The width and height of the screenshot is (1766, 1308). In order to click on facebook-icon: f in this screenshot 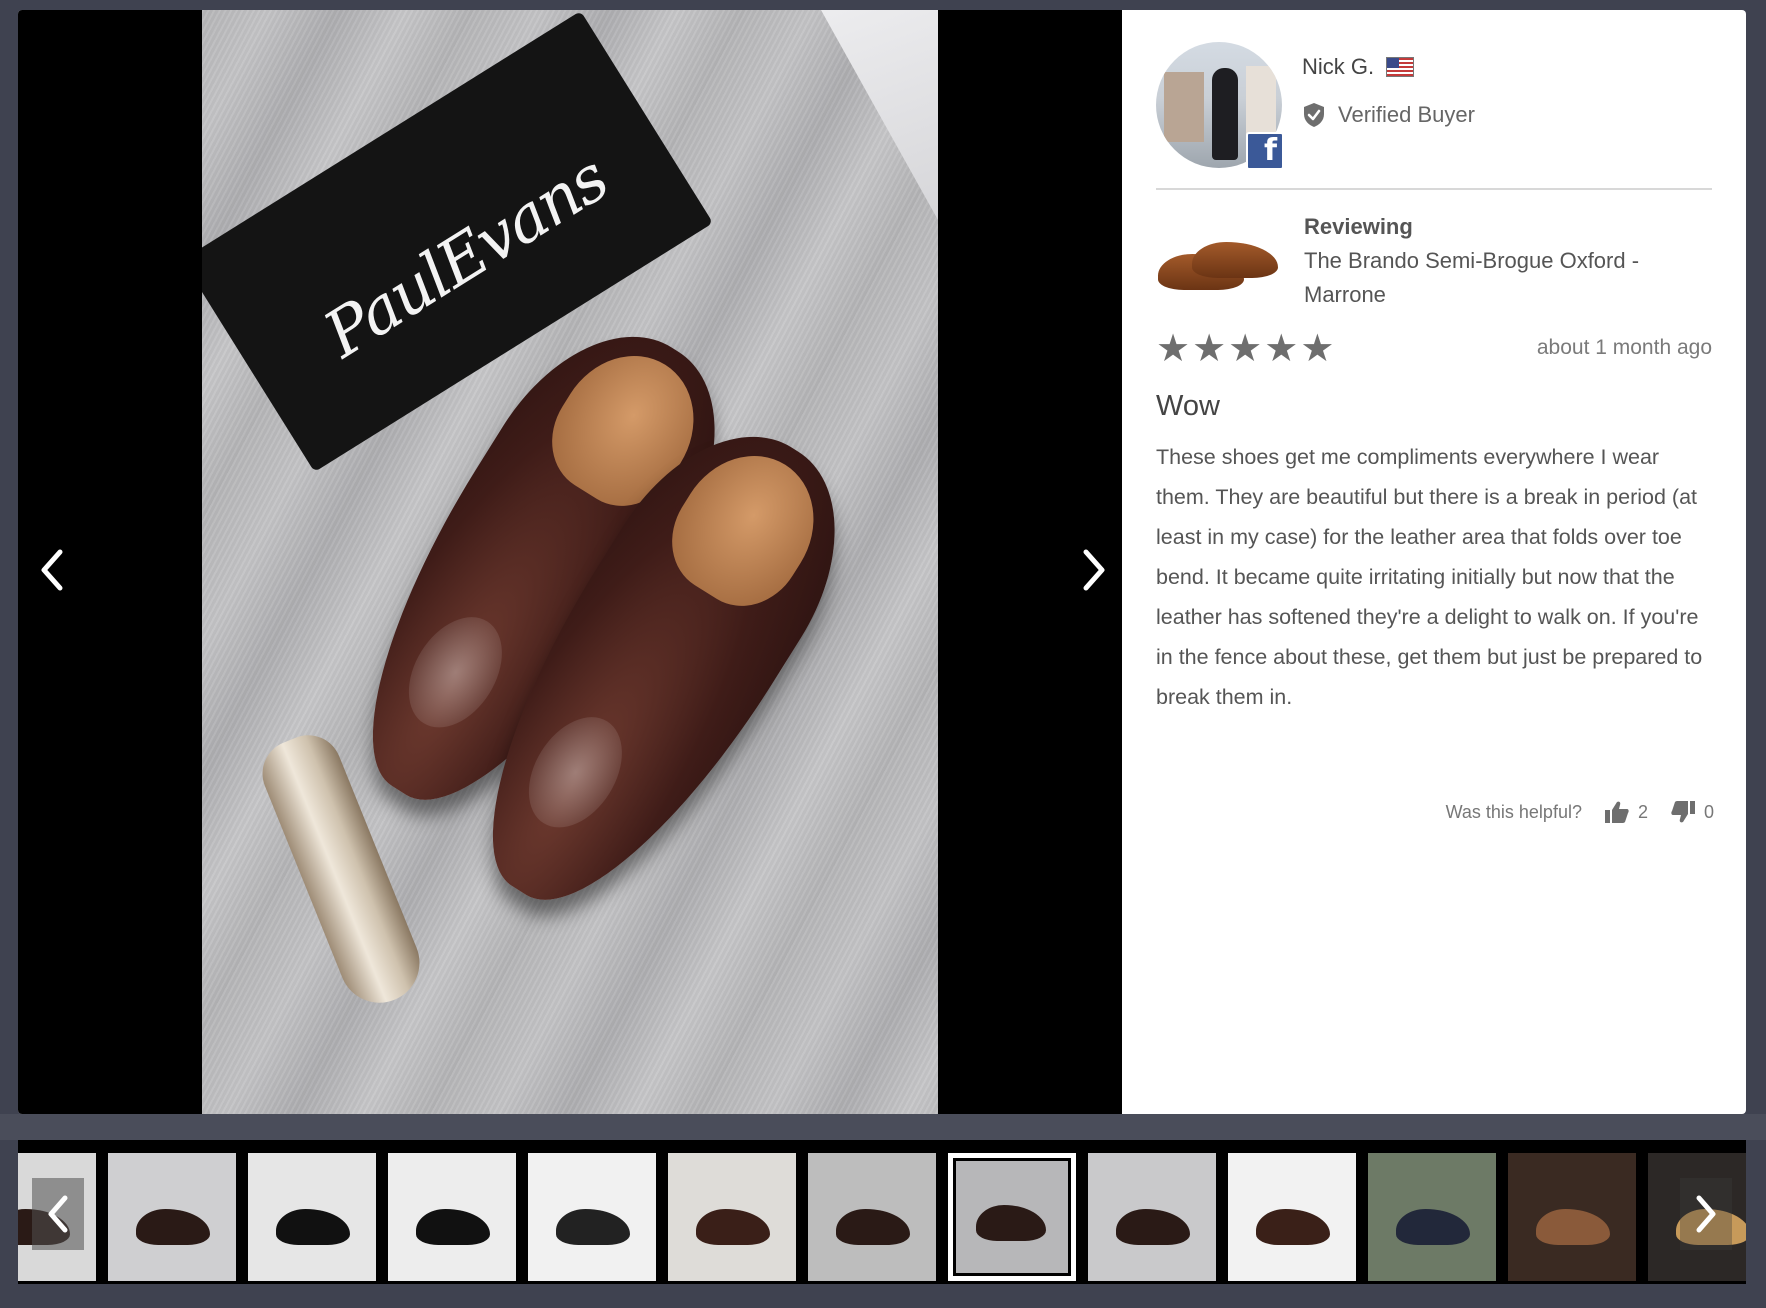, I will do `click(1265, 151)`.